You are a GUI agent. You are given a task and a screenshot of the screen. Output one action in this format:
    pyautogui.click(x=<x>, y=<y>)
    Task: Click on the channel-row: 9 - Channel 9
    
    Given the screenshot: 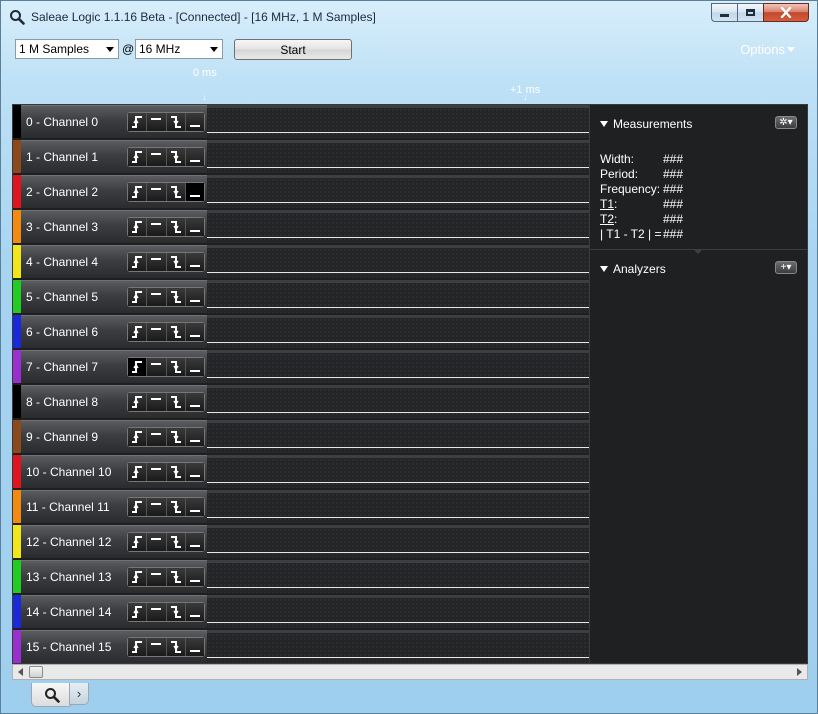 What is the action you would take?
    pyautogui.click(x=301, y=437)
    